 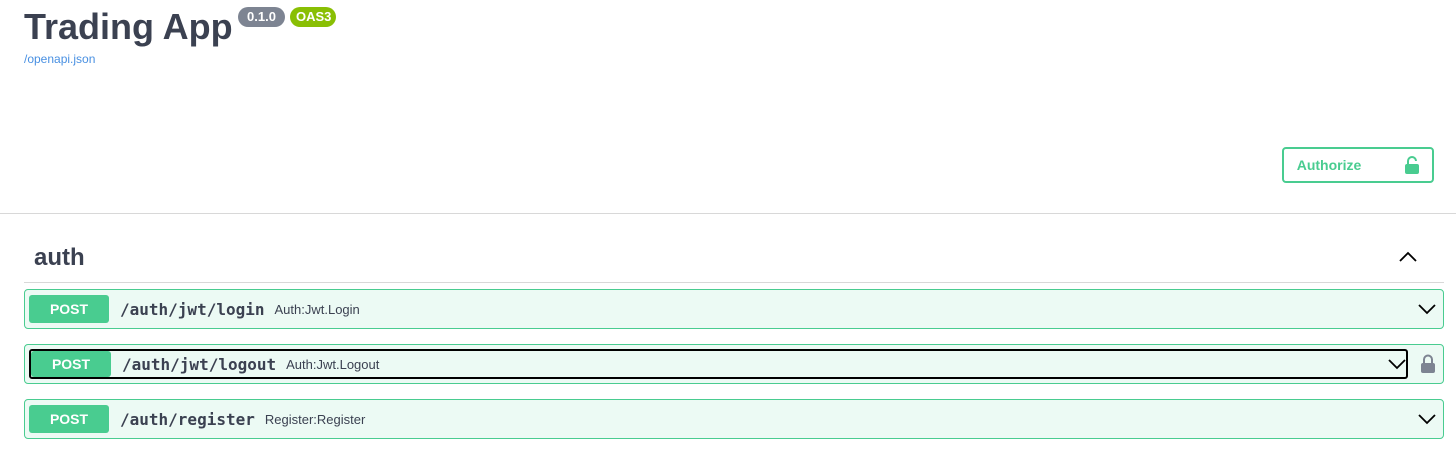 What do you see at coordinates (1329, 165) in the screenshot?
I see `authorize-label: Authorize` at bounding box center [1329, 165].